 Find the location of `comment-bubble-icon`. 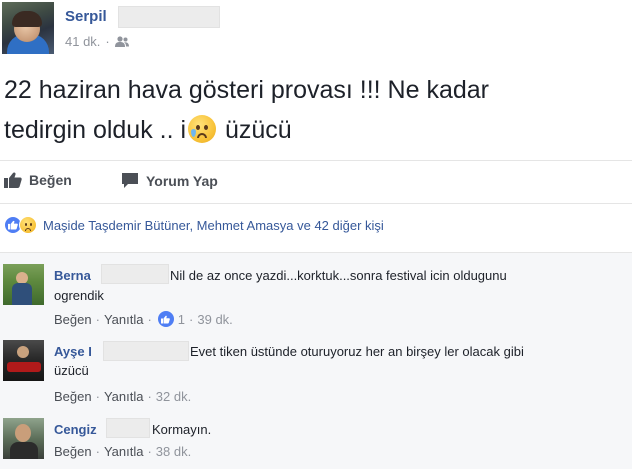

comment-bubble-icon is located at coordinates (130, 180).